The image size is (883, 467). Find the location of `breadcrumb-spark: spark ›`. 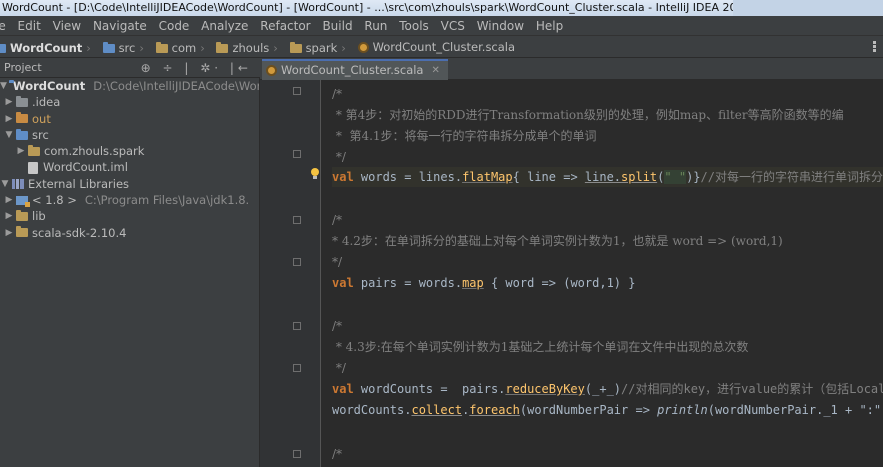

breadcrumb-spark: spark › is located at coordinates (319, 48).